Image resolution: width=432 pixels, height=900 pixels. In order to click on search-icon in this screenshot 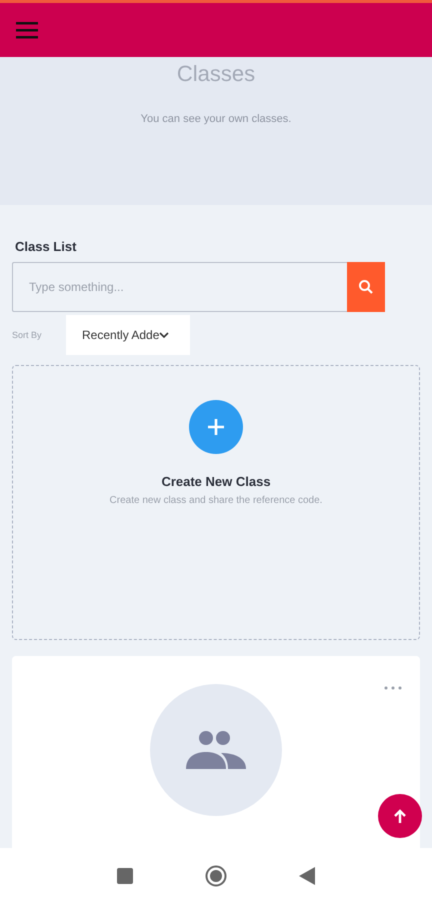, I will do `click(366, 287)`.